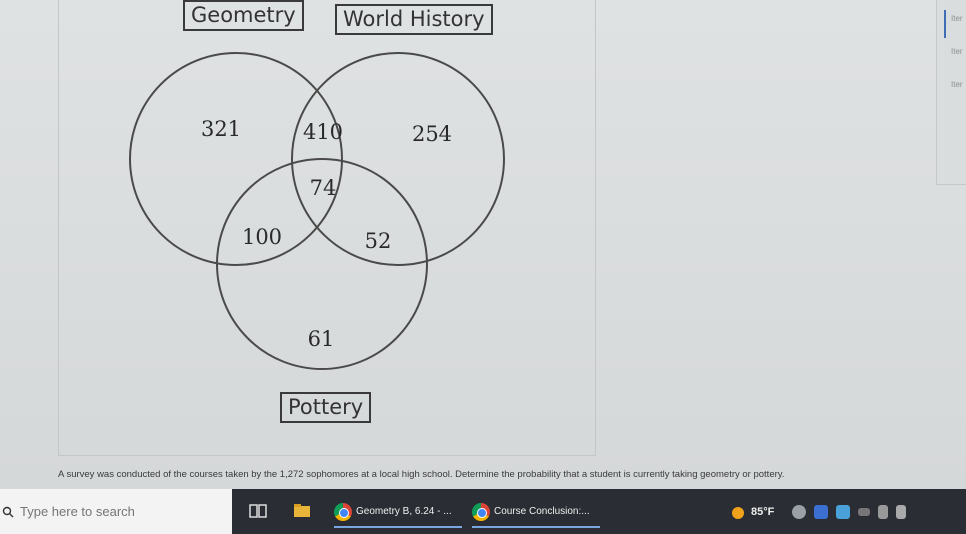 This screenshot has height=534, width=966. I want to click on network-icon, so click(883, 512).